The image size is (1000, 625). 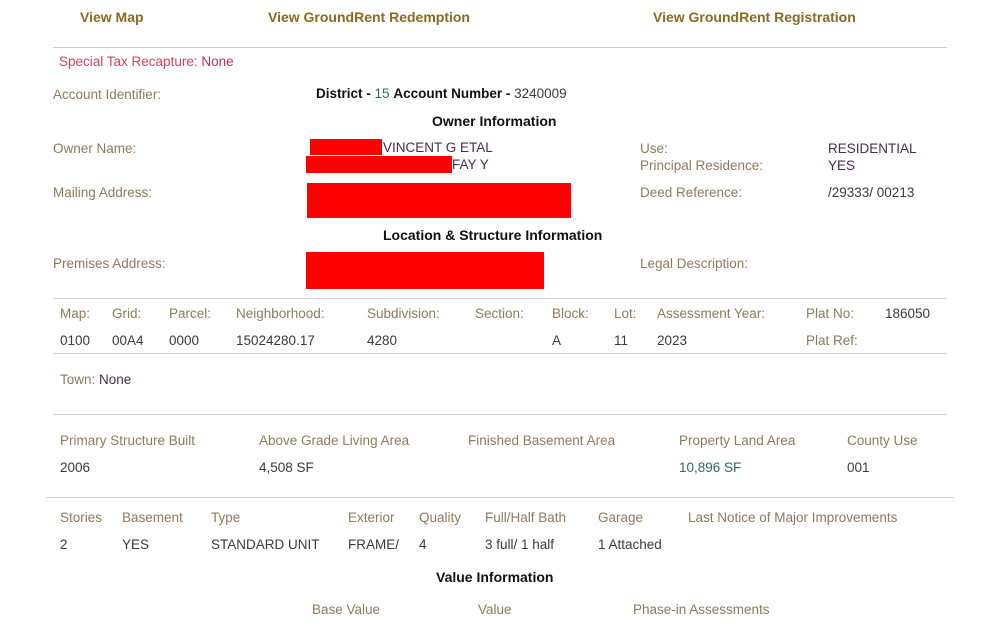 I want to click on account-identifier-value: District - 15 Account Number - 3240009, so click(x=441, y=93).